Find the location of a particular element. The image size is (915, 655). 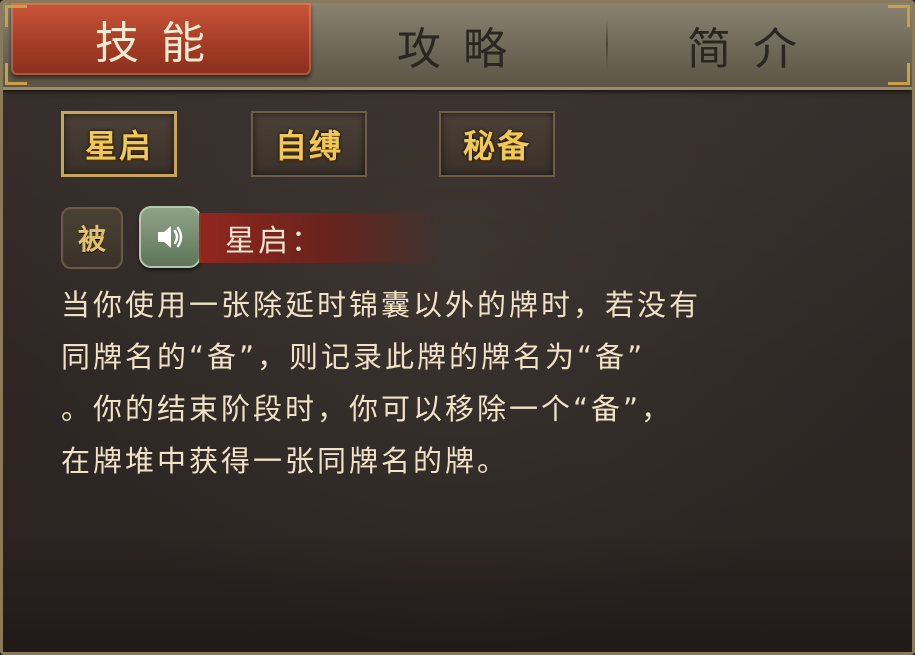

description-line: 同牌名的“备”，则记录此牌的牌名为“备” is located at coordinates (353, 357).